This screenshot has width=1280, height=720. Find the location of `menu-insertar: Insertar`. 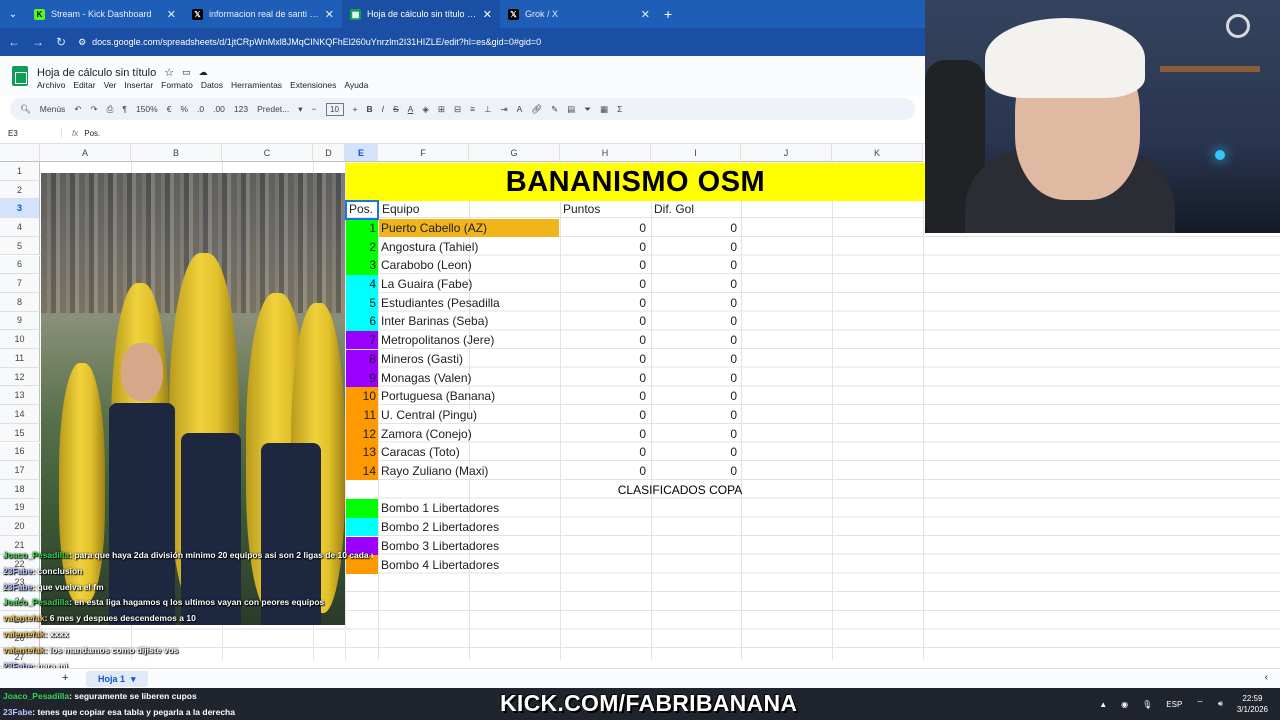

menu-insertar: Insertar is located at coordinates (138, 85).